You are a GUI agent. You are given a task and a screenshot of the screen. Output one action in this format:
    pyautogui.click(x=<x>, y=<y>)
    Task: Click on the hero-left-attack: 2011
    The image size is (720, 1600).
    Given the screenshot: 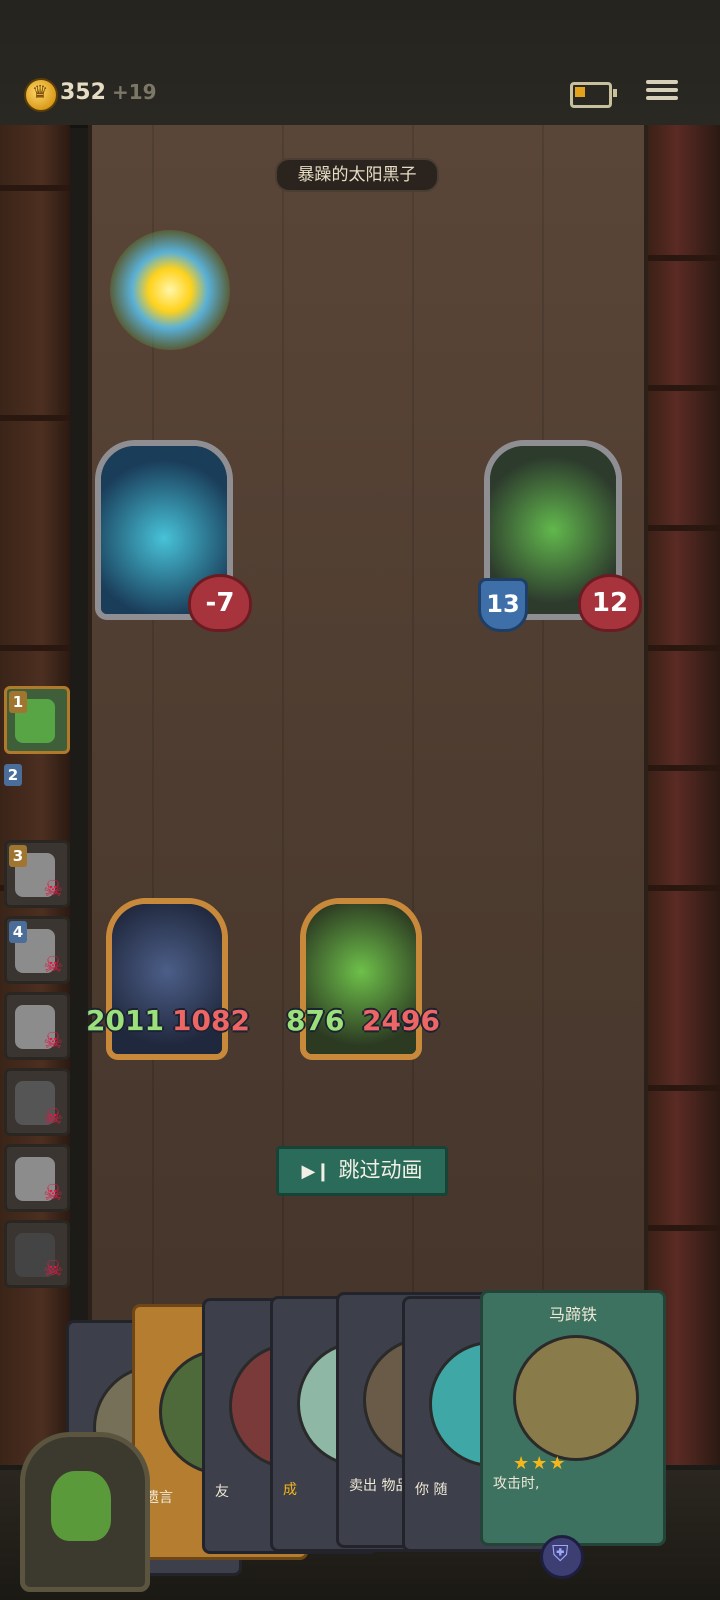 What is the action you would take?
    pyautogui.click(x=125, y=1020)
    